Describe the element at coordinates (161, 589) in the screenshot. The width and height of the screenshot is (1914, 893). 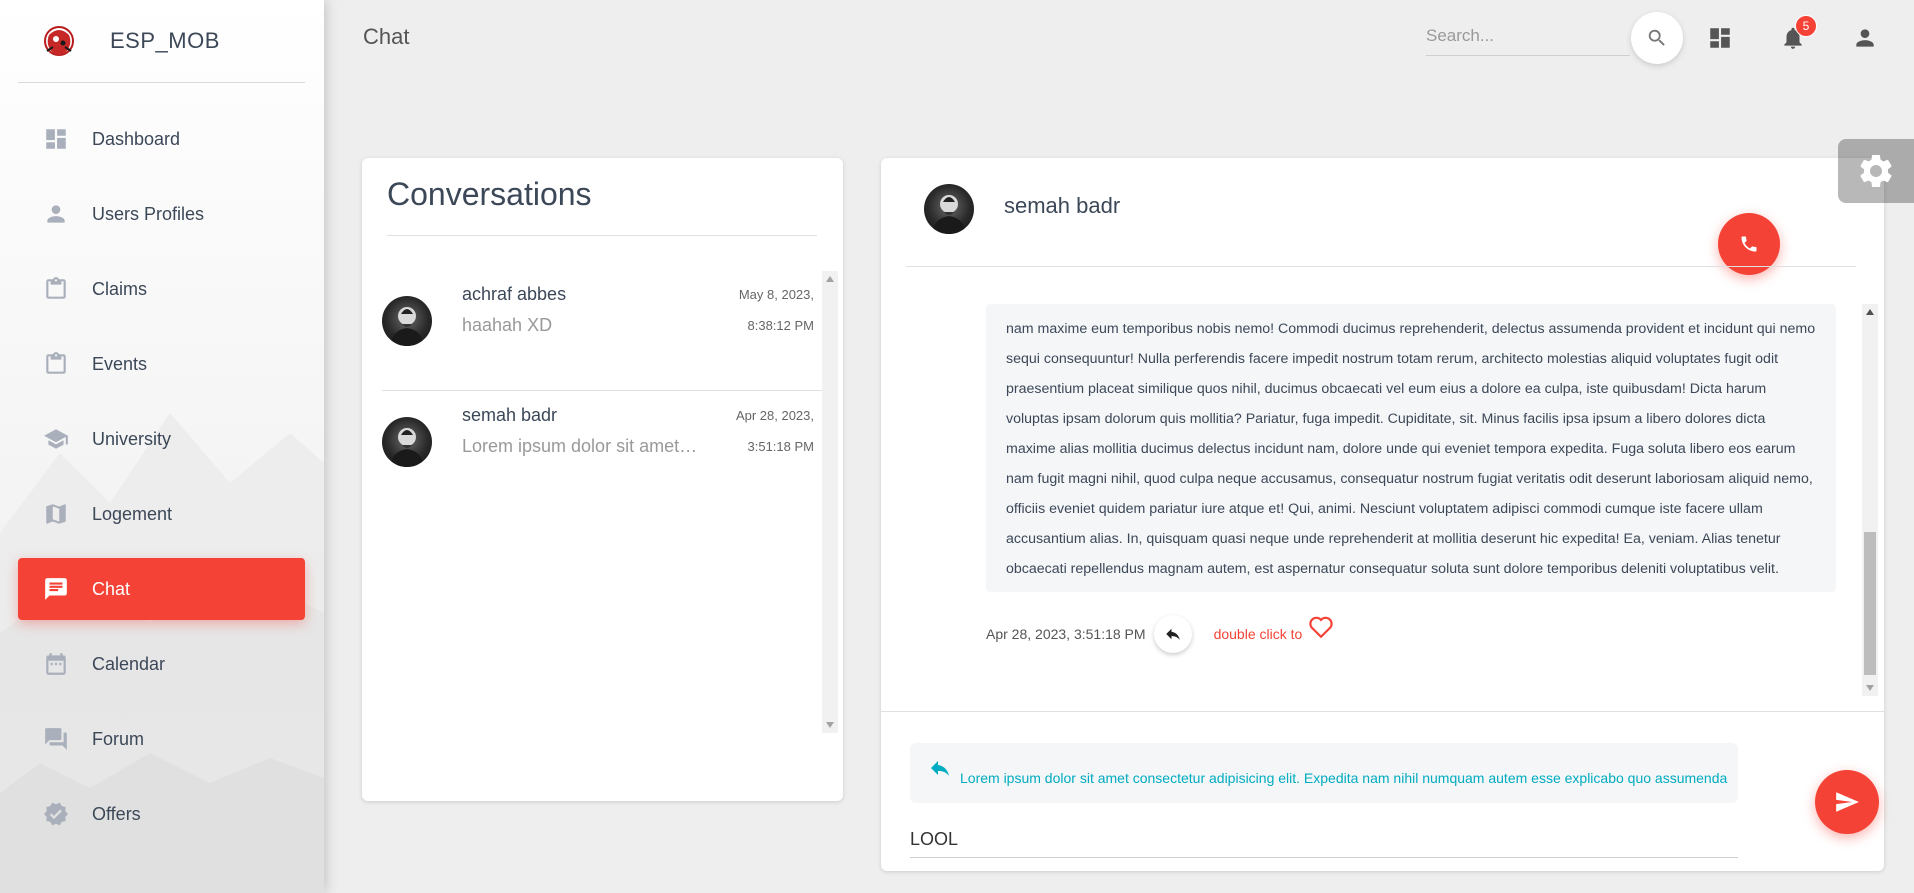
I see `sidebar-item-chat: Chat` at that location.